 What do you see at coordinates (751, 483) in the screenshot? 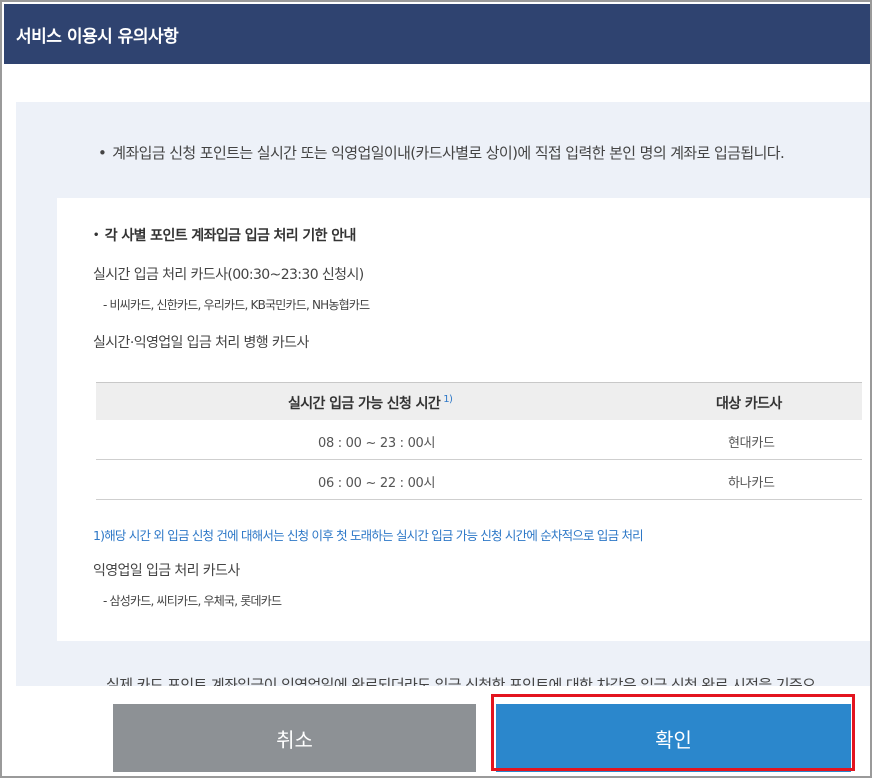
I see `table-cell-card: 하나카드` at bounding box center [751, 483].